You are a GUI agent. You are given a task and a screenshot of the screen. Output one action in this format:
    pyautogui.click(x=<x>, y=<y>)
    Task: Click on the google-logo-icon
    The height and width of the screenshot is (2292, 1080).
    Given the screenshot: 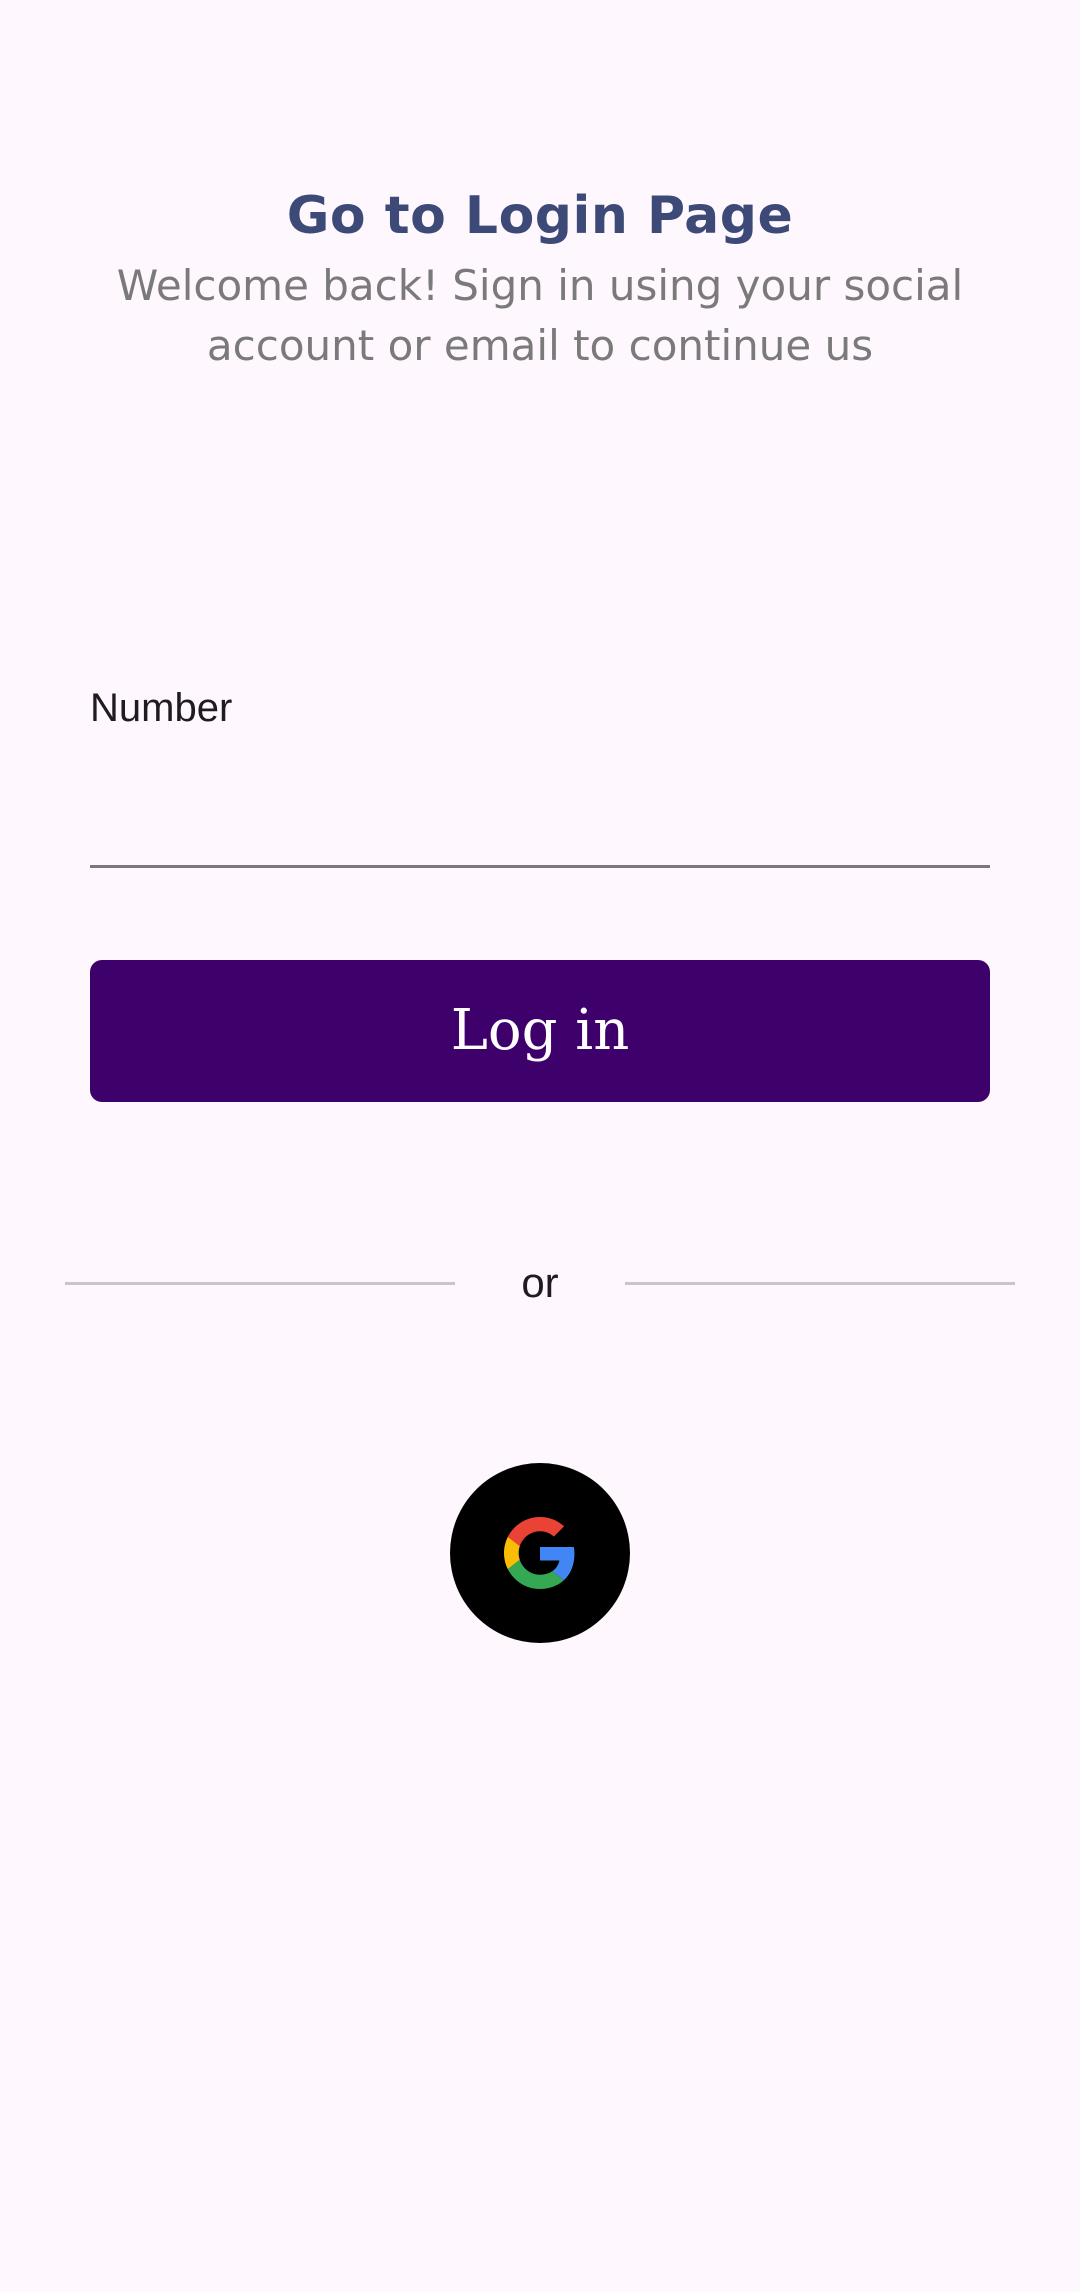 What is the action you would take?
    pyautogui.click(x=539, y=1553)
    